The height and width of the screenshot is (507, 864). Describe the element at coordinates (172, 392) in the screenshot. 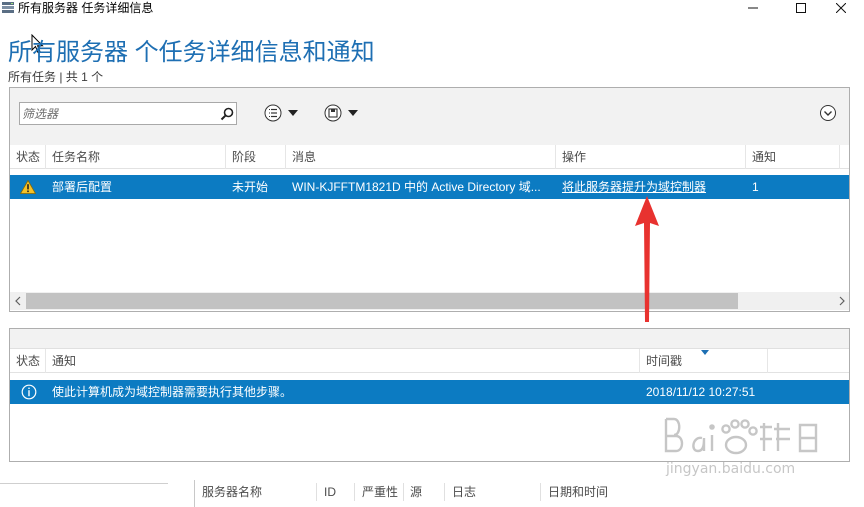

I see `notification-message-cell: 使此计算机成为域控制器需要执行其他步骤。` at that location.